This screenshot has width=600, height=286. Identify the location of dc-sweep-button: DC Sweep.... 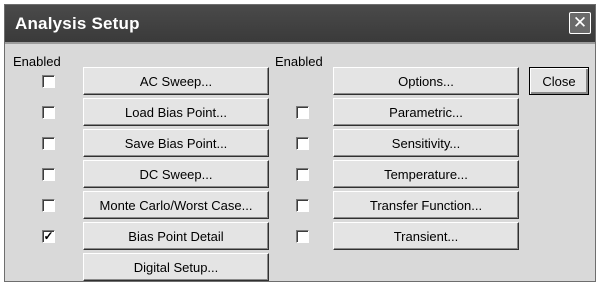
(176, 174).